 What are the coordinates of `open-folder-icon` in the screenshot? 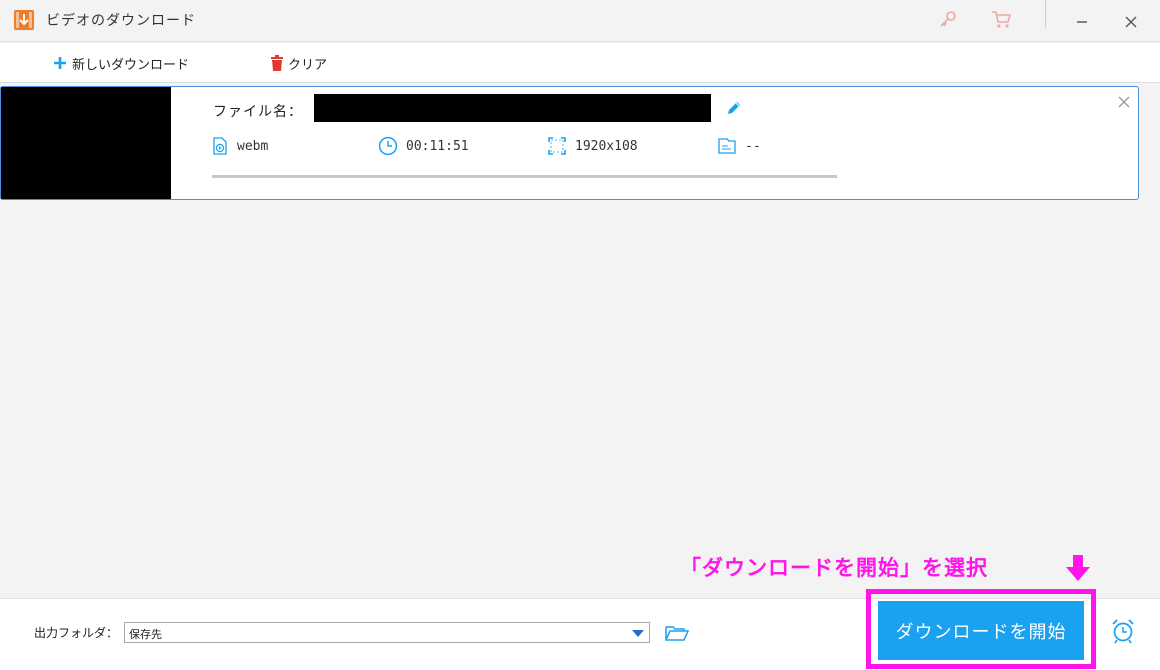 It's located at (677, 633).